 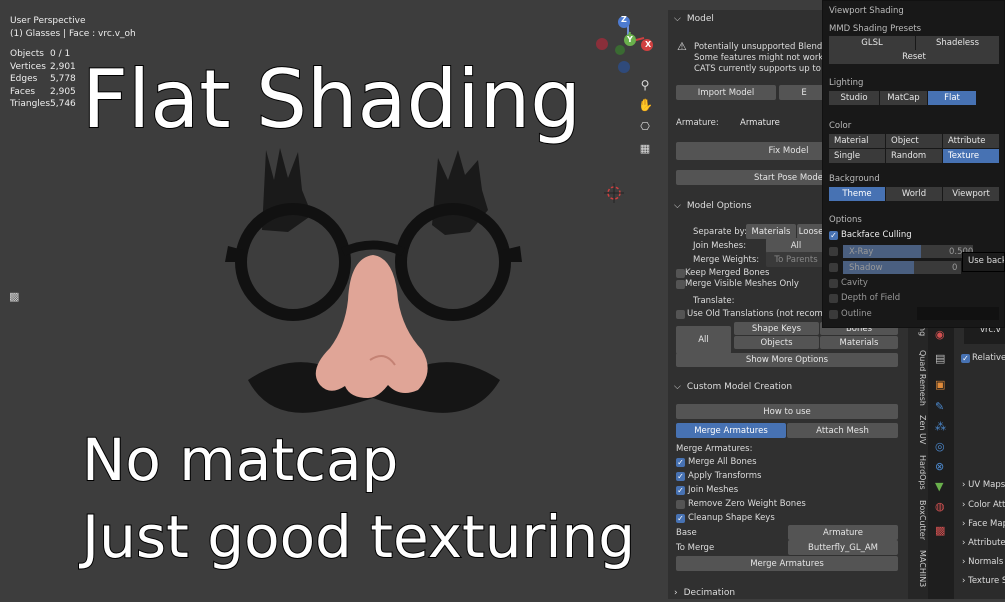 I want to click on merge-armatures-tab: Merge Armatures, so click(x=731, y=430).